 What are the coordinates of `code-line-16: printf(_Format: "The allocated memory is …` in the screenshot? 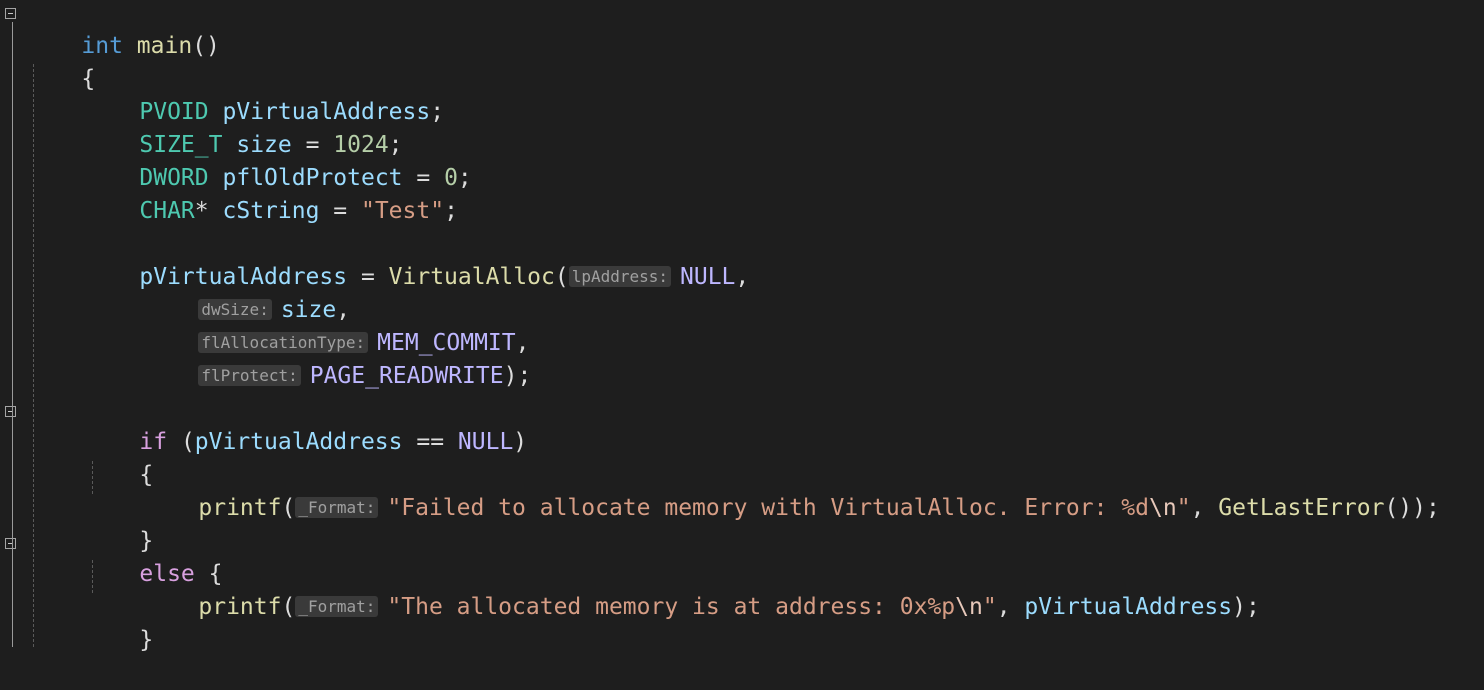 It's located at (701, 589).